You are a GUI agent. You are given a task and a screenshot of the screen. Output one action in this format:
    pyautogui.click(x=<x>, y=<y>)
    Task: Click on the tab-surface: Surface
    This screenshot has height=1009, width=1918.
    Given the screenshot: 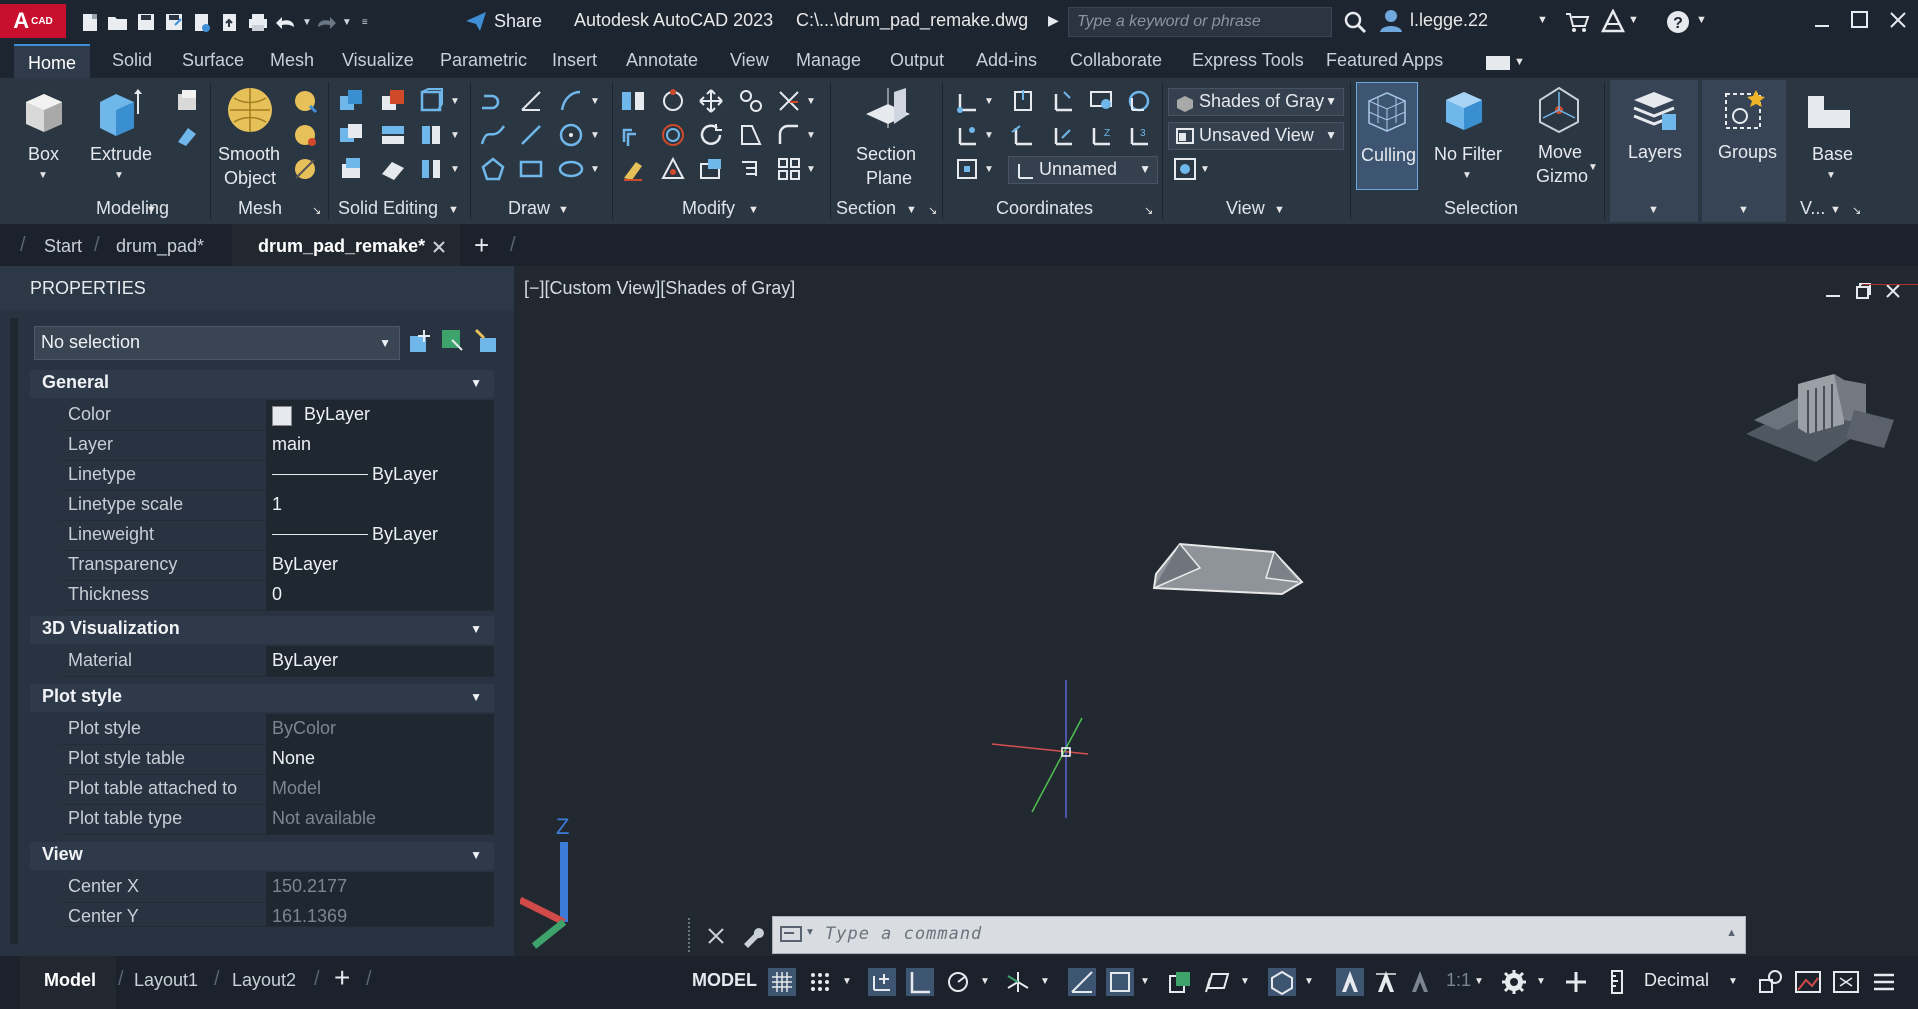 What is the action you would take?
    pyautogui.click(x=213, y=60)
    